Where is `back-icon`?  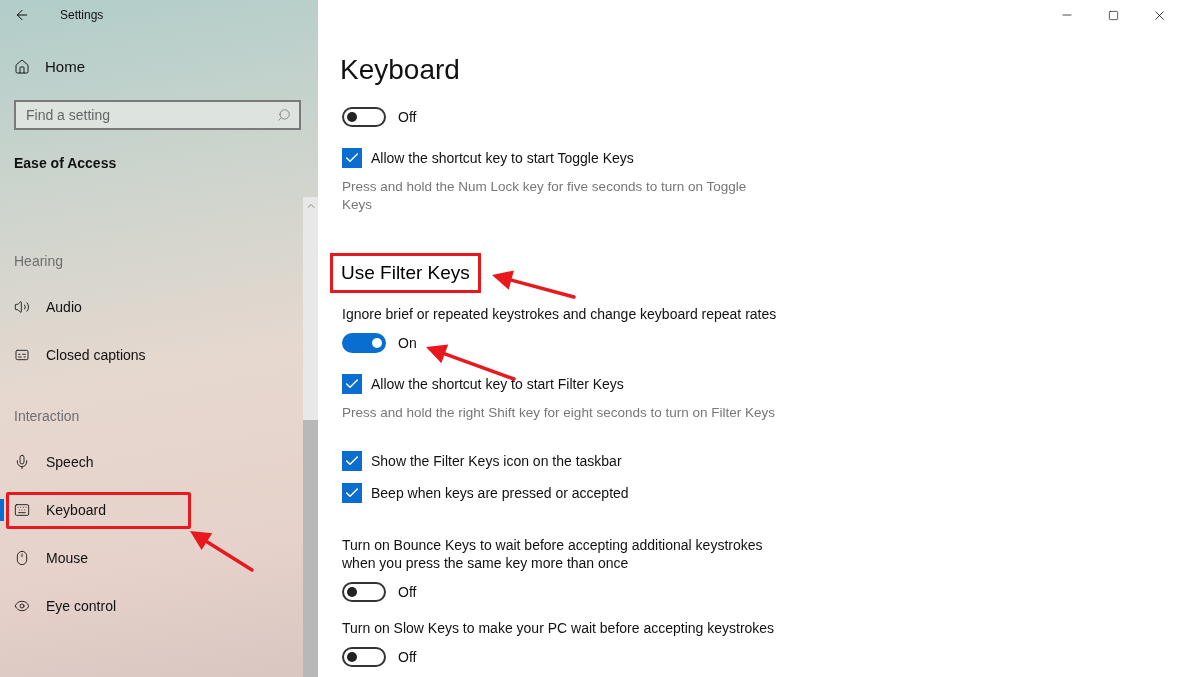
back-icon is located at coordinates (22, 15).